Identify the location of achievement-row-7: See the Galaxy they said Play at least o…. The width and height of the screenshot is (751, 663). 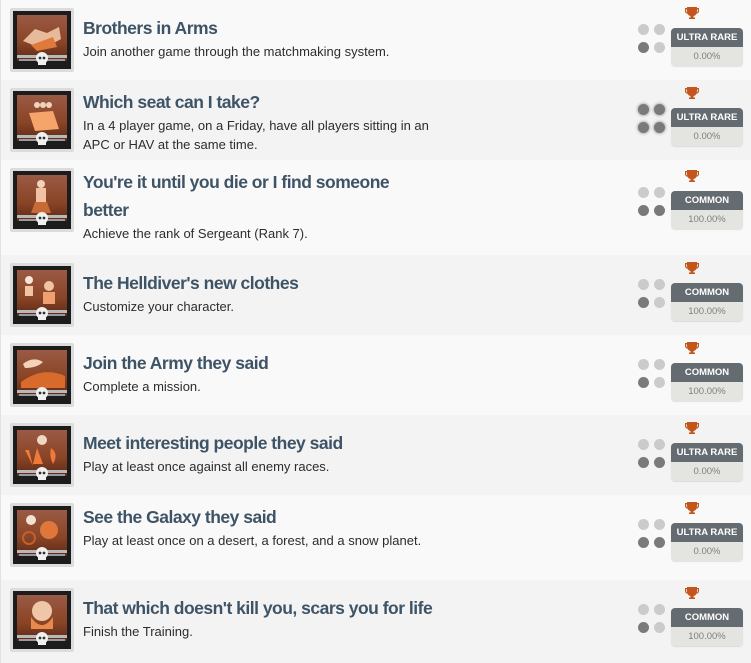
(375, 537).